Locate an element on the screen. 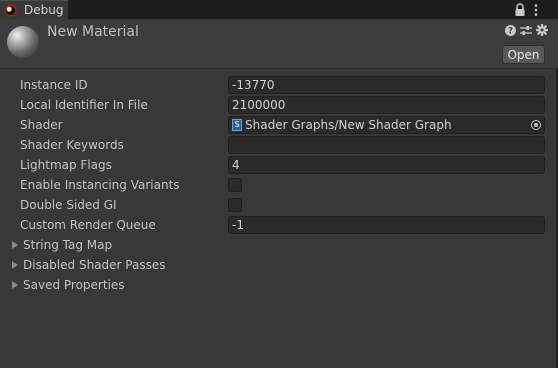 The image size is (558, 368). shader-graph-icon: S is located at coordinates (237, 125).